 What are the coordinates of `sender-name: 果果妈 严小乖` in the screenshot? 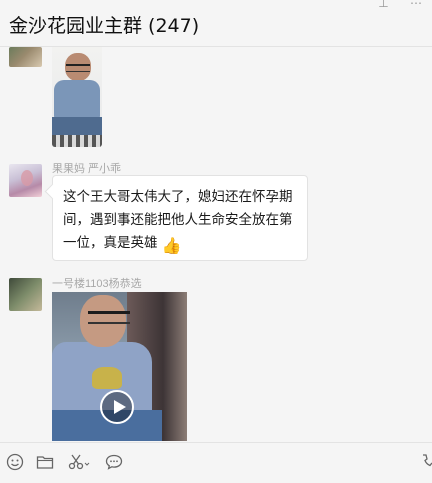 It's located at (87, 169).